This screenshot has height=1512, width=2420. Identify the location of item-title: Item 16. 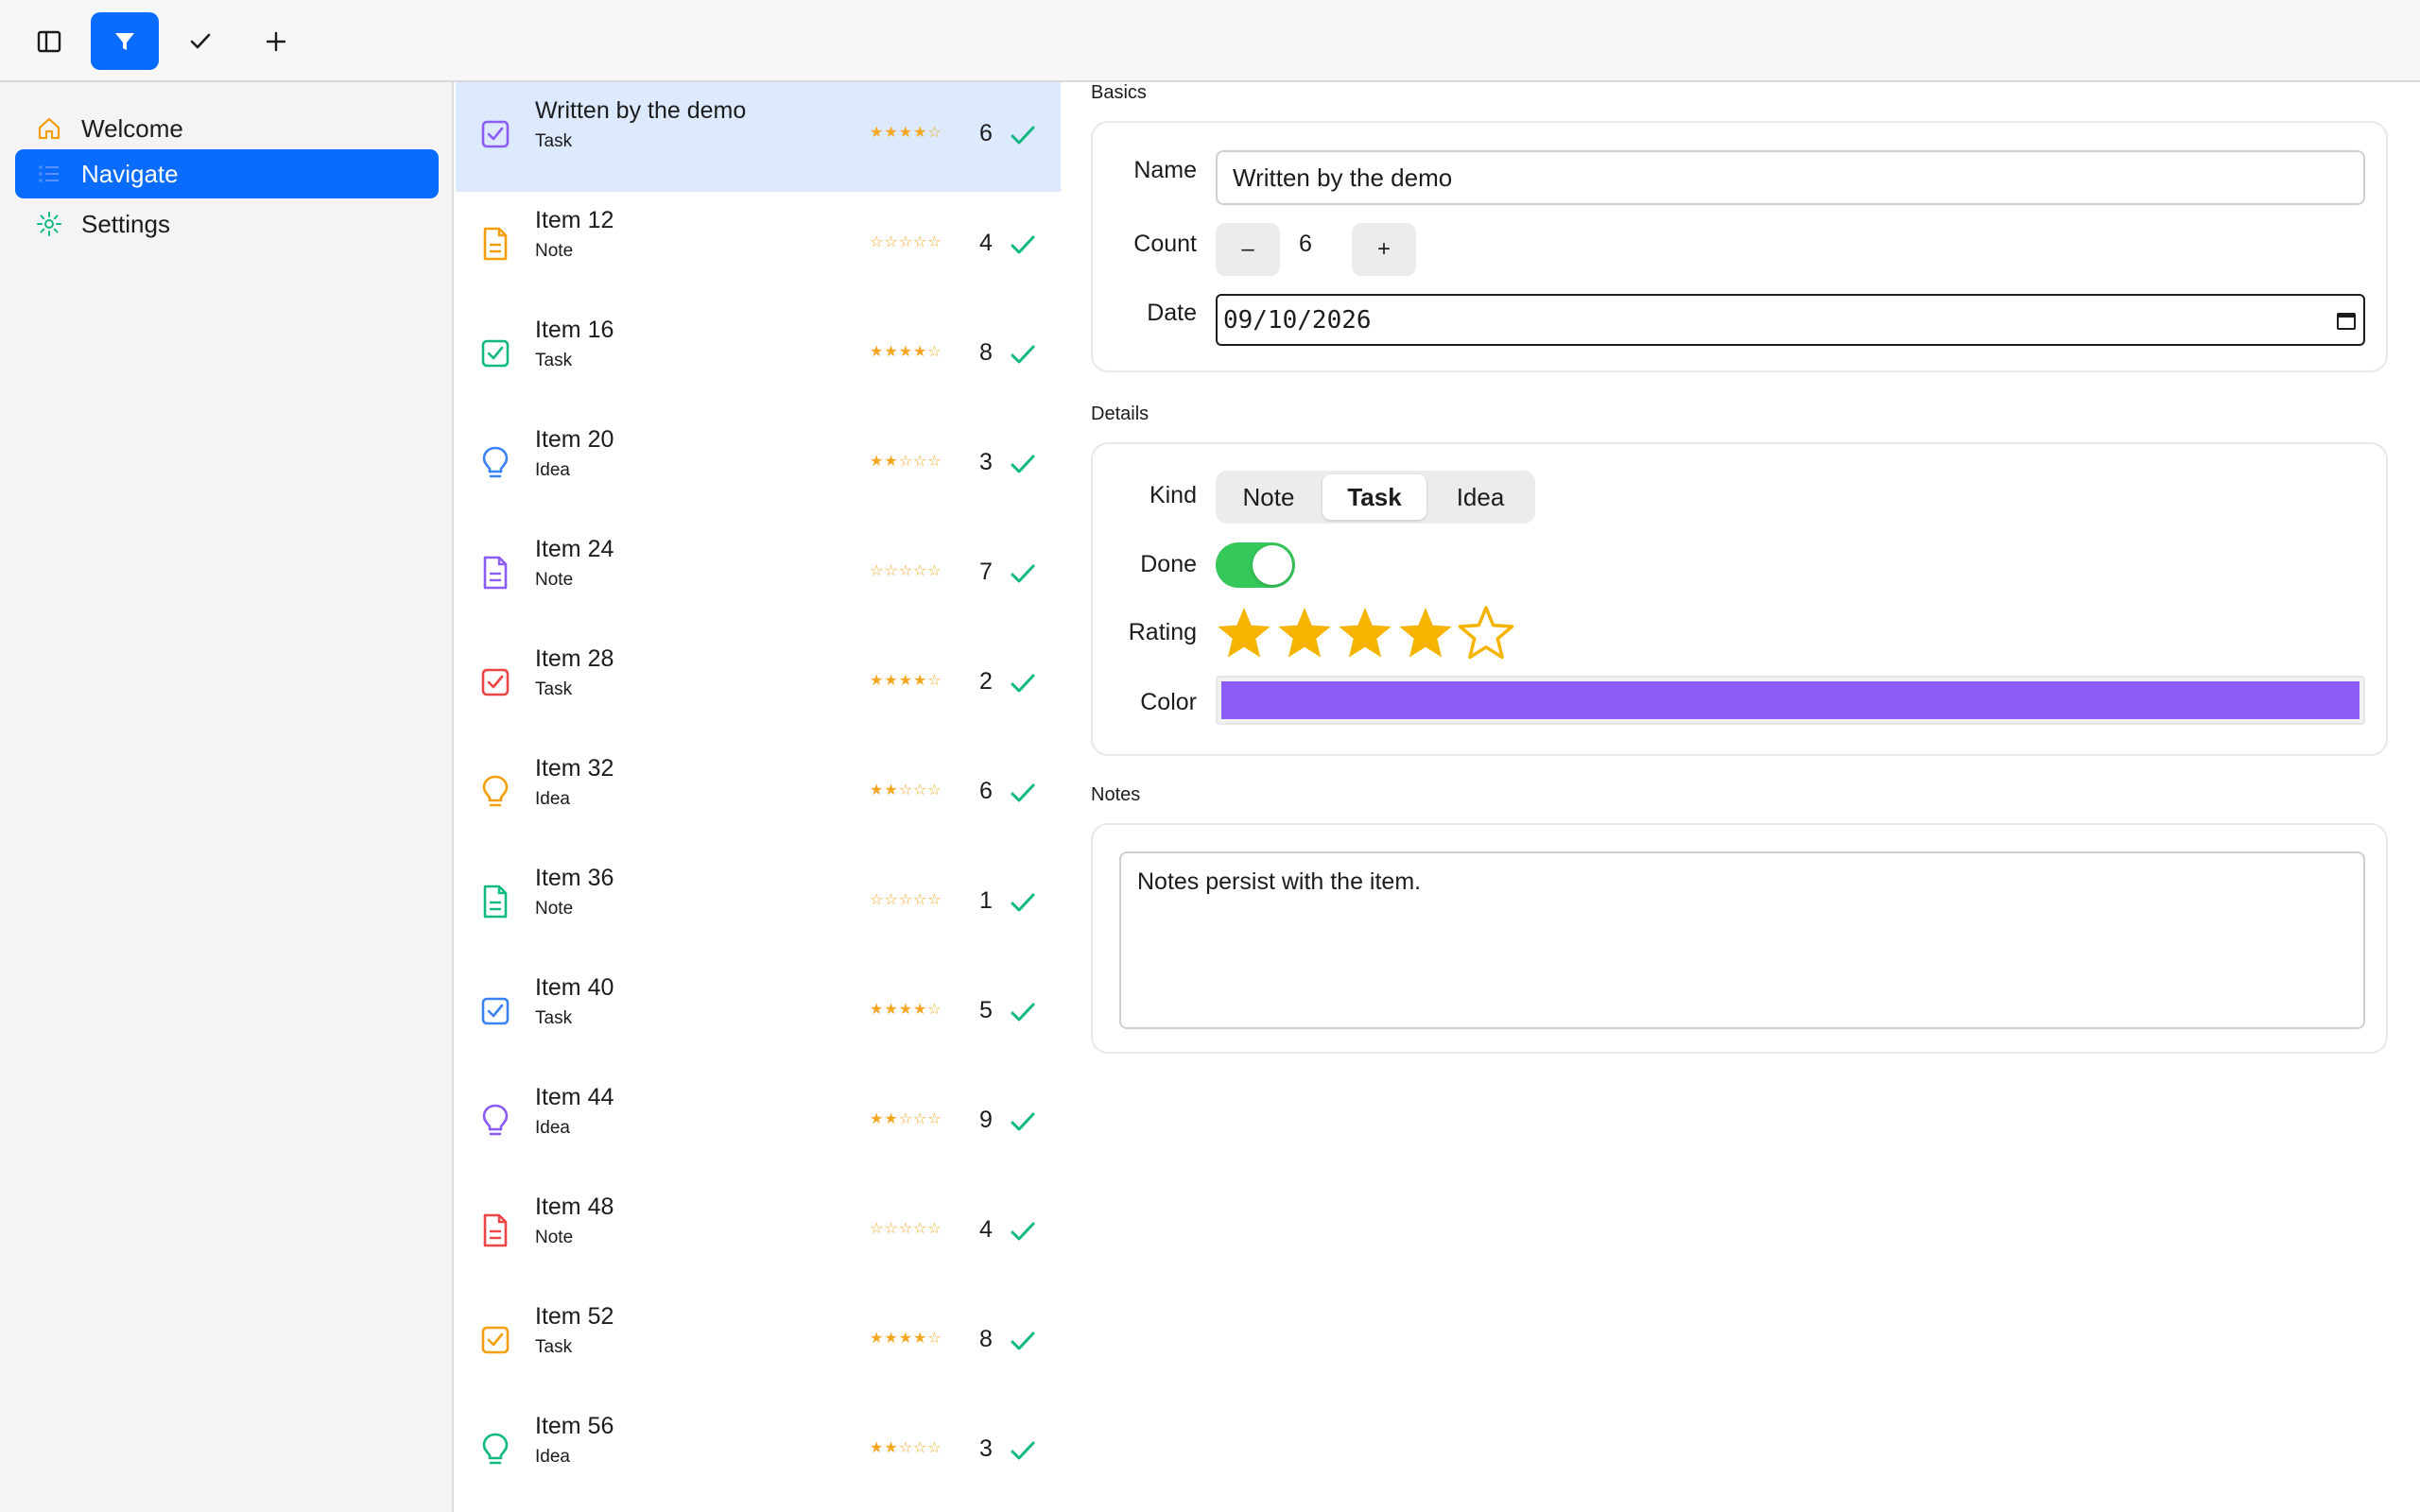
(575, 330).